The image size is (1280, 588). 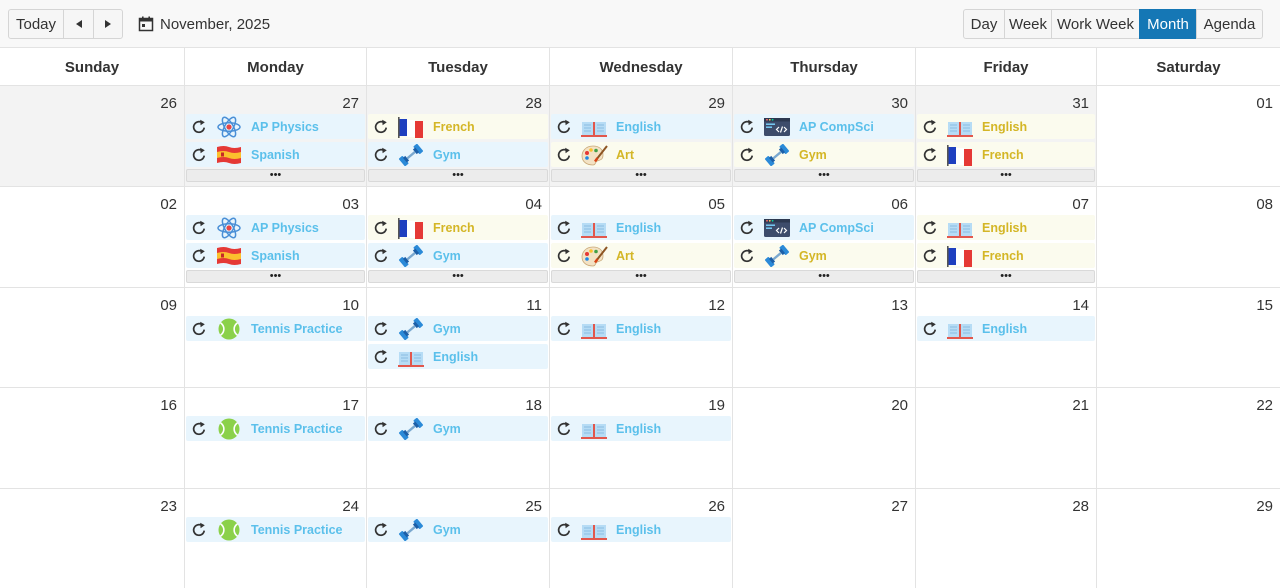 What do you see at coordinates (1264, 405) in the screenshot?
I see `day-number: 22` at bounding box center [1264, 405].